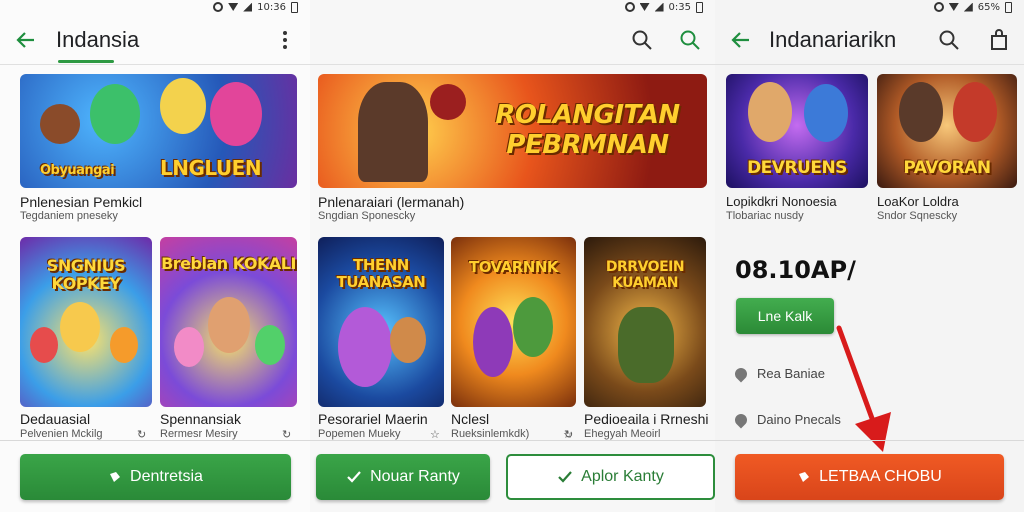 This screenshot has height=512, width=1024. I want to click on app-bar: Indanariarikn, so click(869, 40).